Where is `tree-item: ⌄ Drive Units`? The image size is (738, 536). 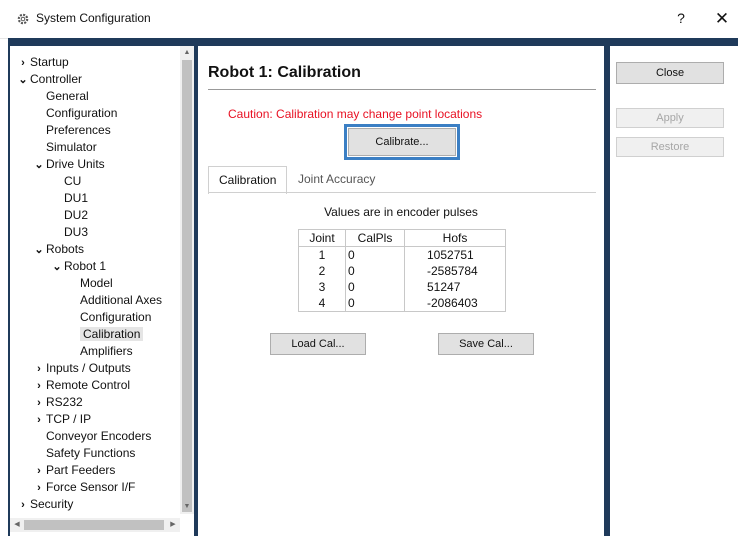
tree-item: ⌄ Drive Units is located at coordinates (68, 165).